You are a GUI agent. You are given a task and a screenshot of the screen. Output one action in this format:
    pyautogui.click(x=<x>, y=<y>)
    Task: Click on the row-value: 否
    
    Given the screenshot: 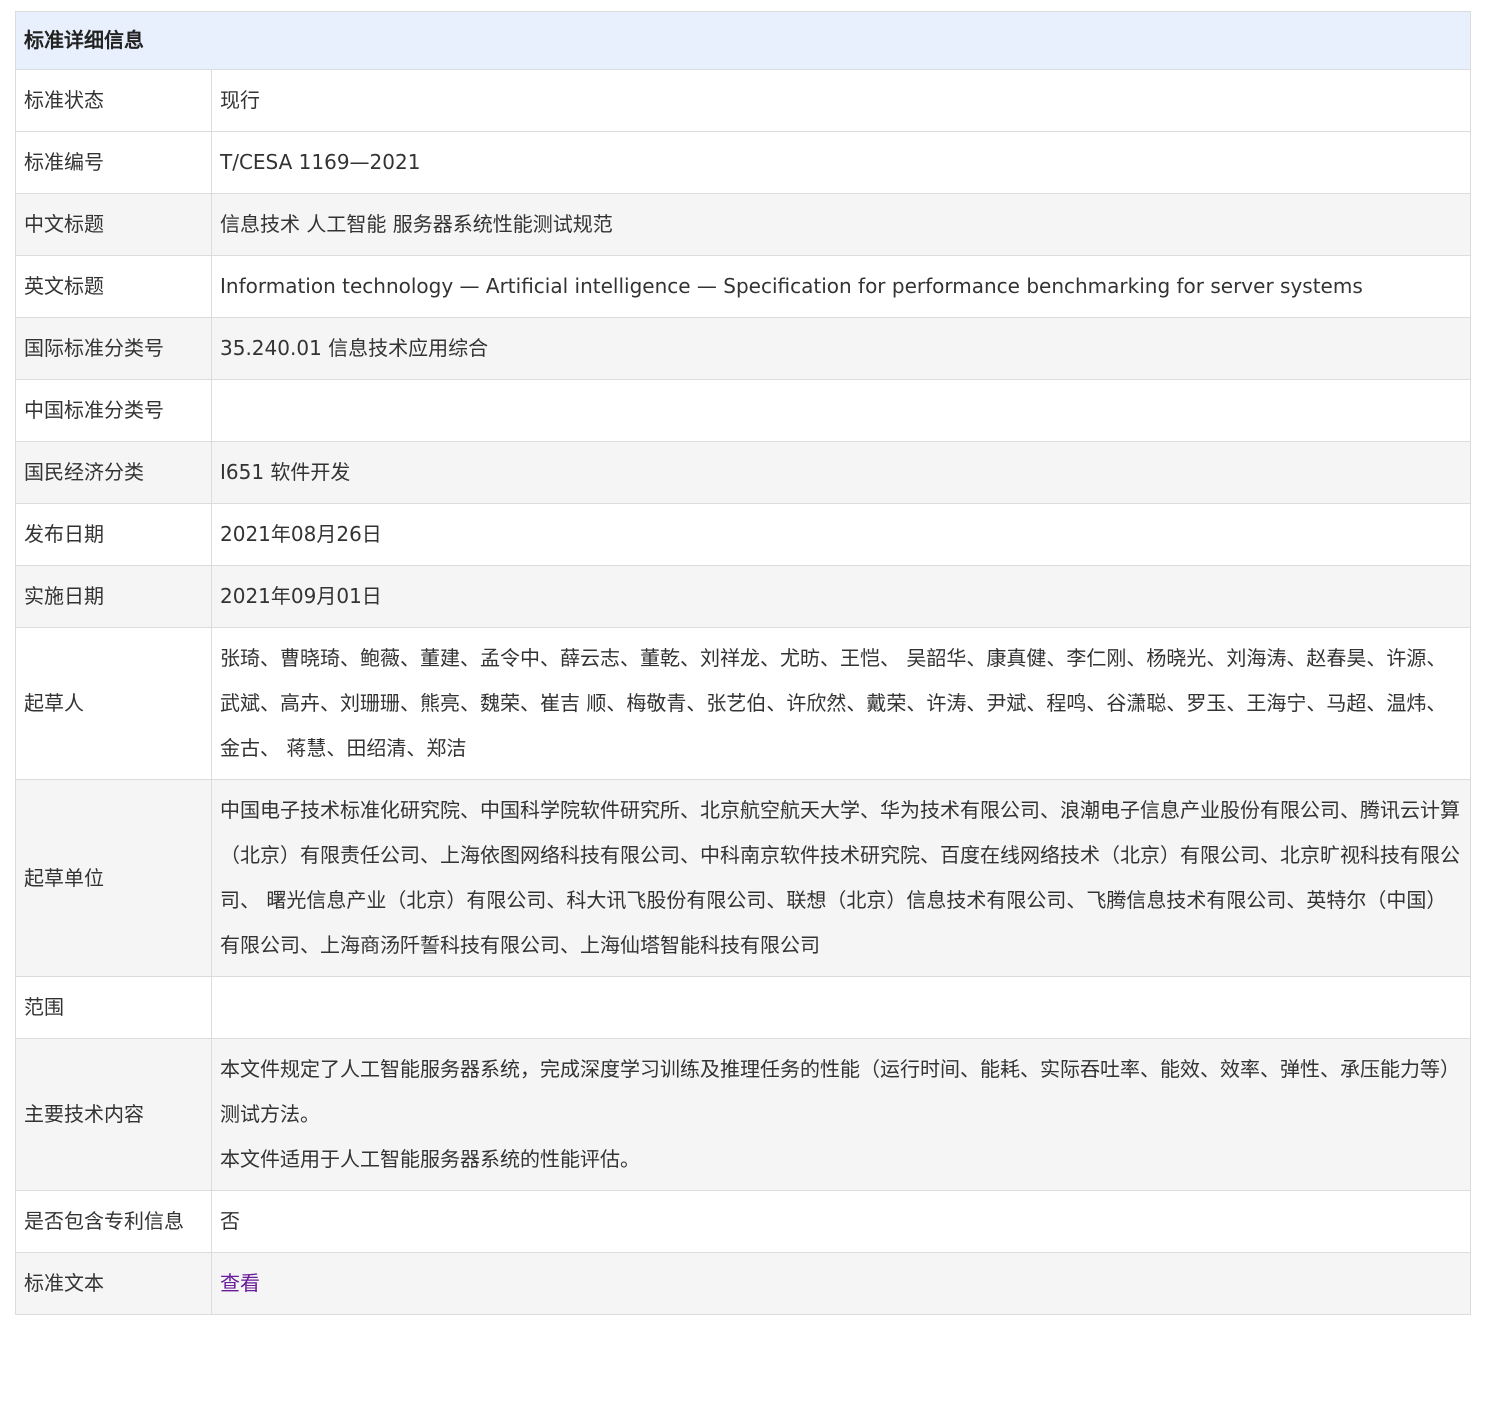 What is the action you would take?
    pyautogui.click(x=841, y=1221)
    